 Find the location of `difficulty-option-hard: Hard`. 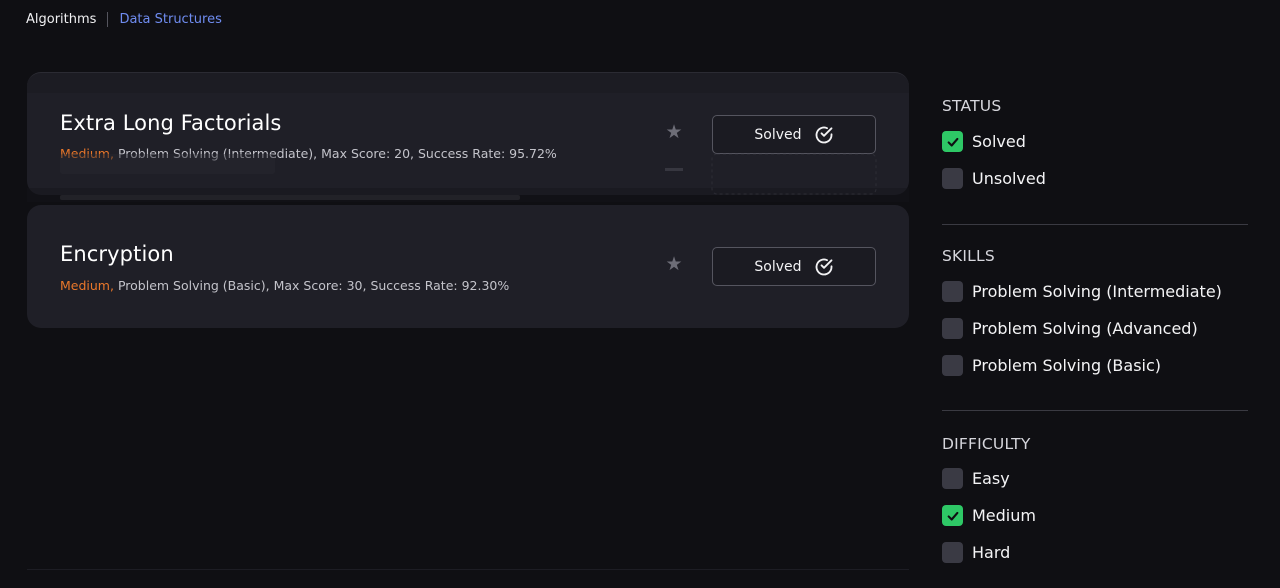

difficulty-option-hard: Hard is located at coordinates (976, 552).